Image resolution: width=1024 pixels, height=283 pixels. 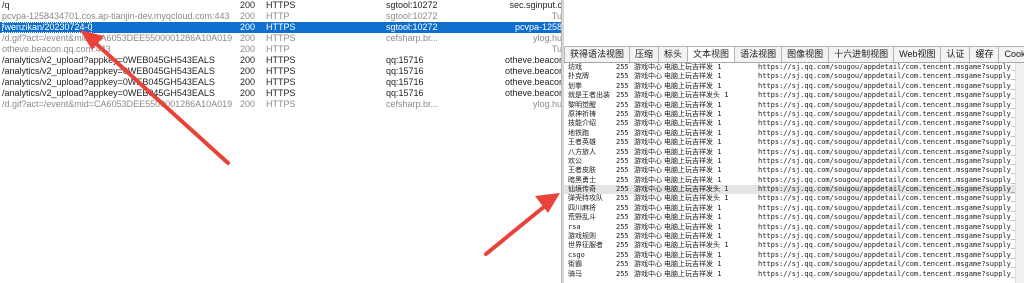 I want to click on session-host: sgtool:10272, so click(x=412, y=16).